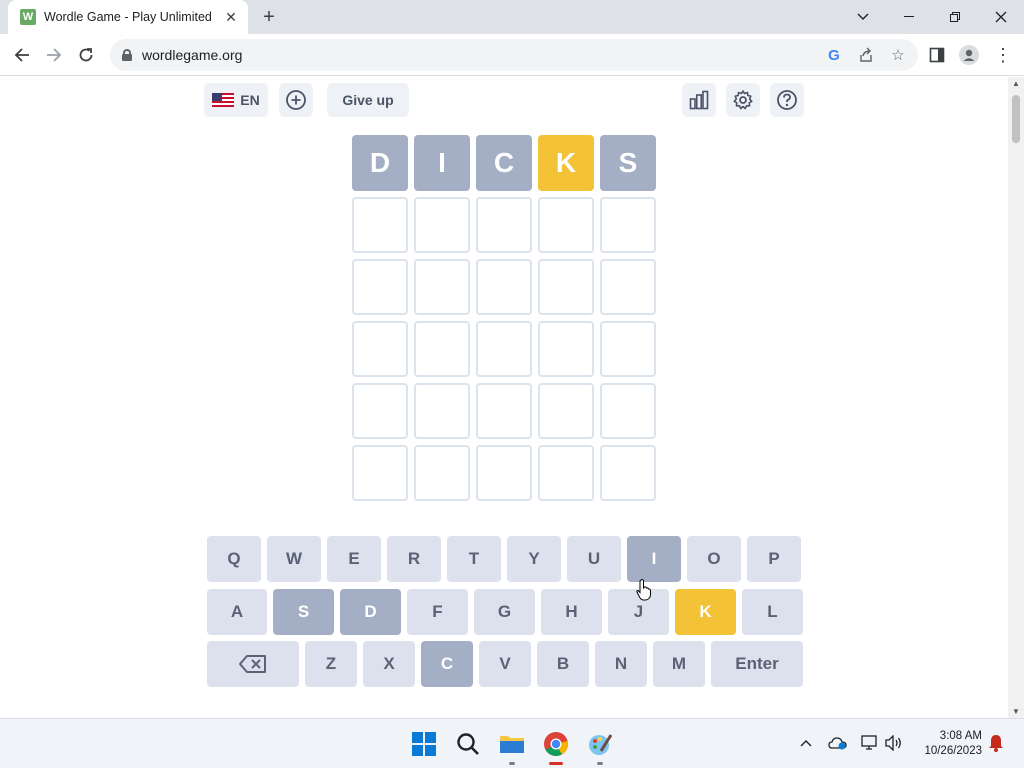 This screenshot has height=768, width=1024. I want to click on keyboard-row-3: Z X C V B N M Enter, so click(505, 664).